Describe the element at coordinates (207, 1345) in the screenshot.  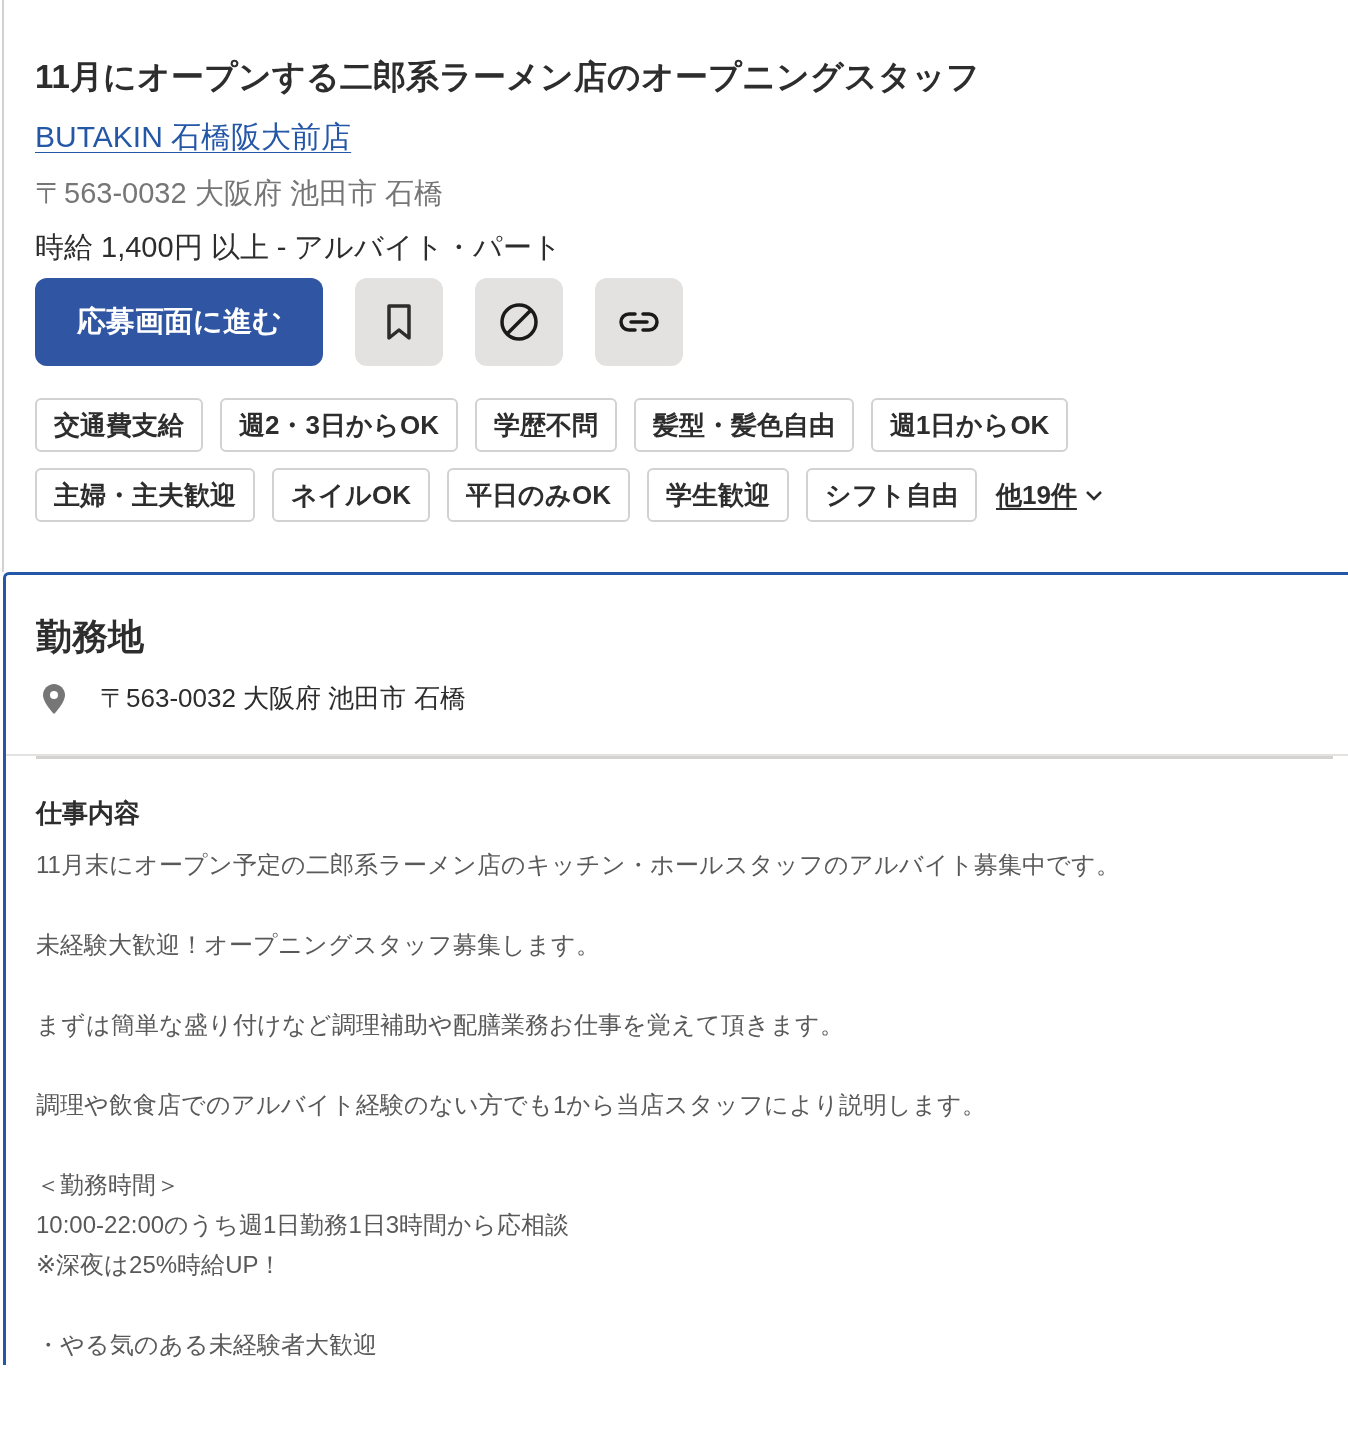
I see `description-text: ・やる気のある未経験者大歓迎` at that location.